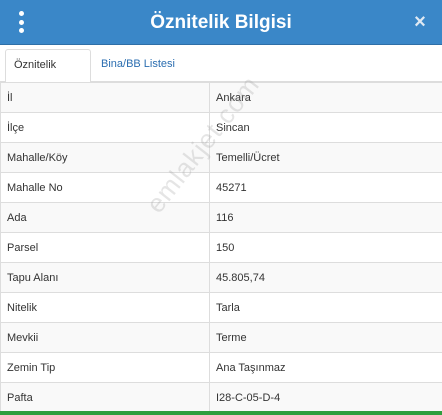  I want to click on table-row: İl Ankara, so click(221, 97).